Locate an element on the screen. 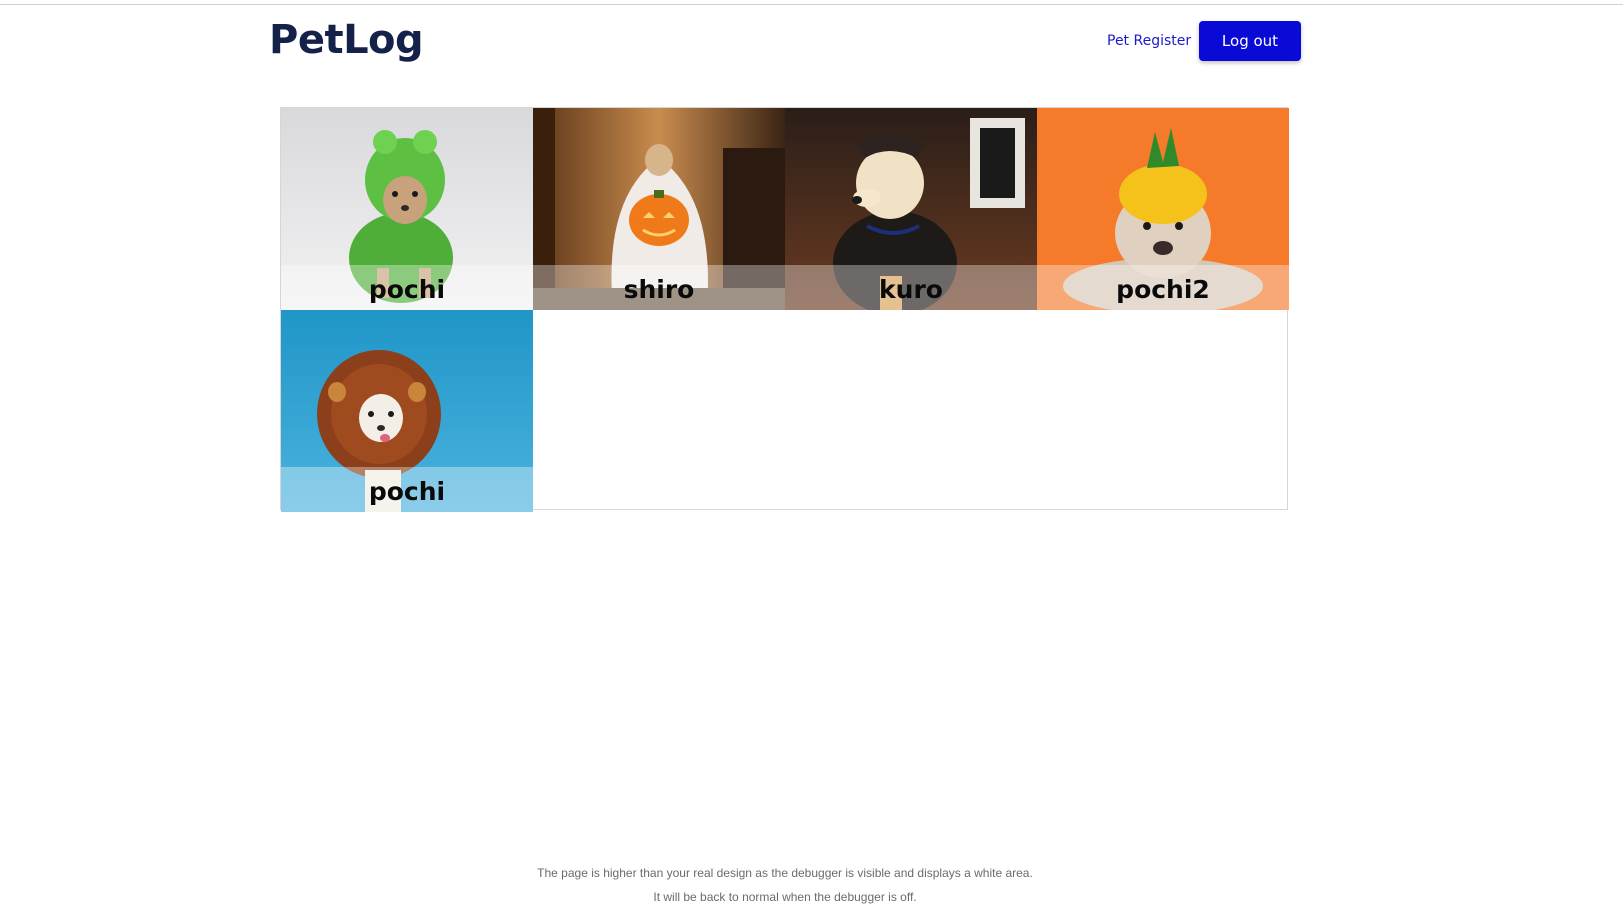 The image size is (1623, 922). app-logo: PetLog is located at coordinates (346, 40).